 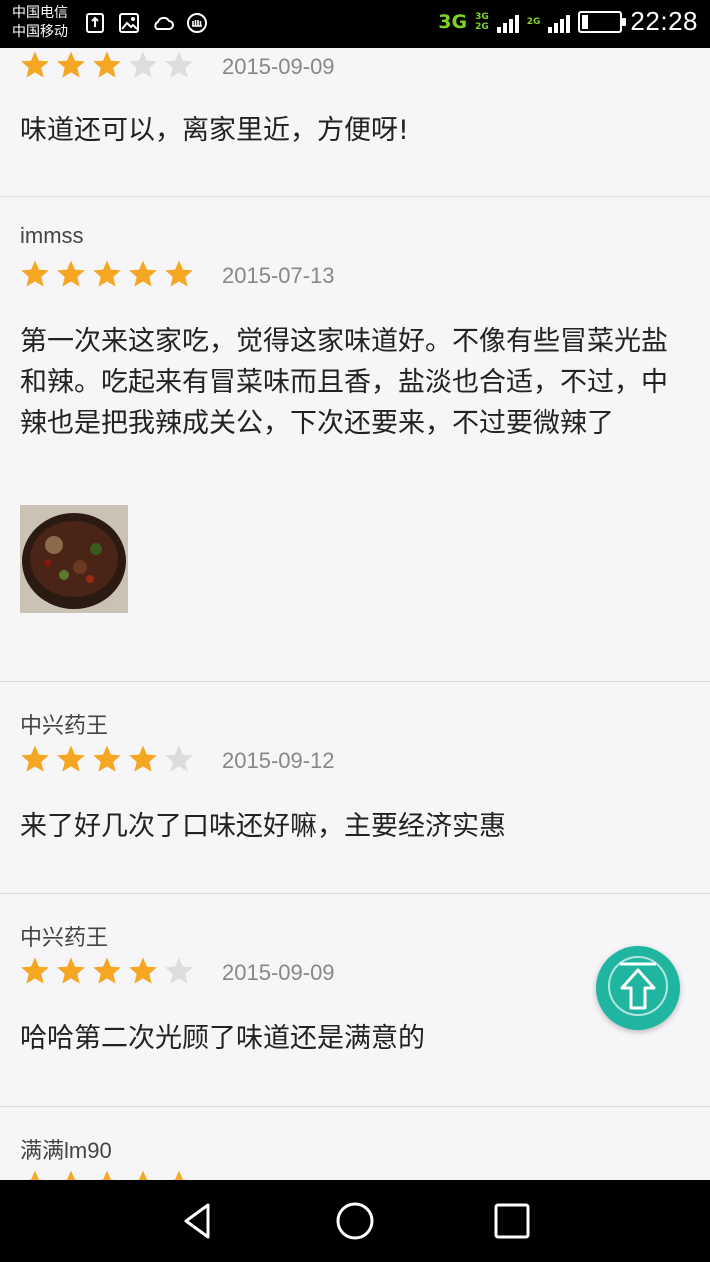 What do you see at coordinates (66, 1150) in the screenshot?
I see `review-username: 满满lm90` at bounding box center [66, 1150].